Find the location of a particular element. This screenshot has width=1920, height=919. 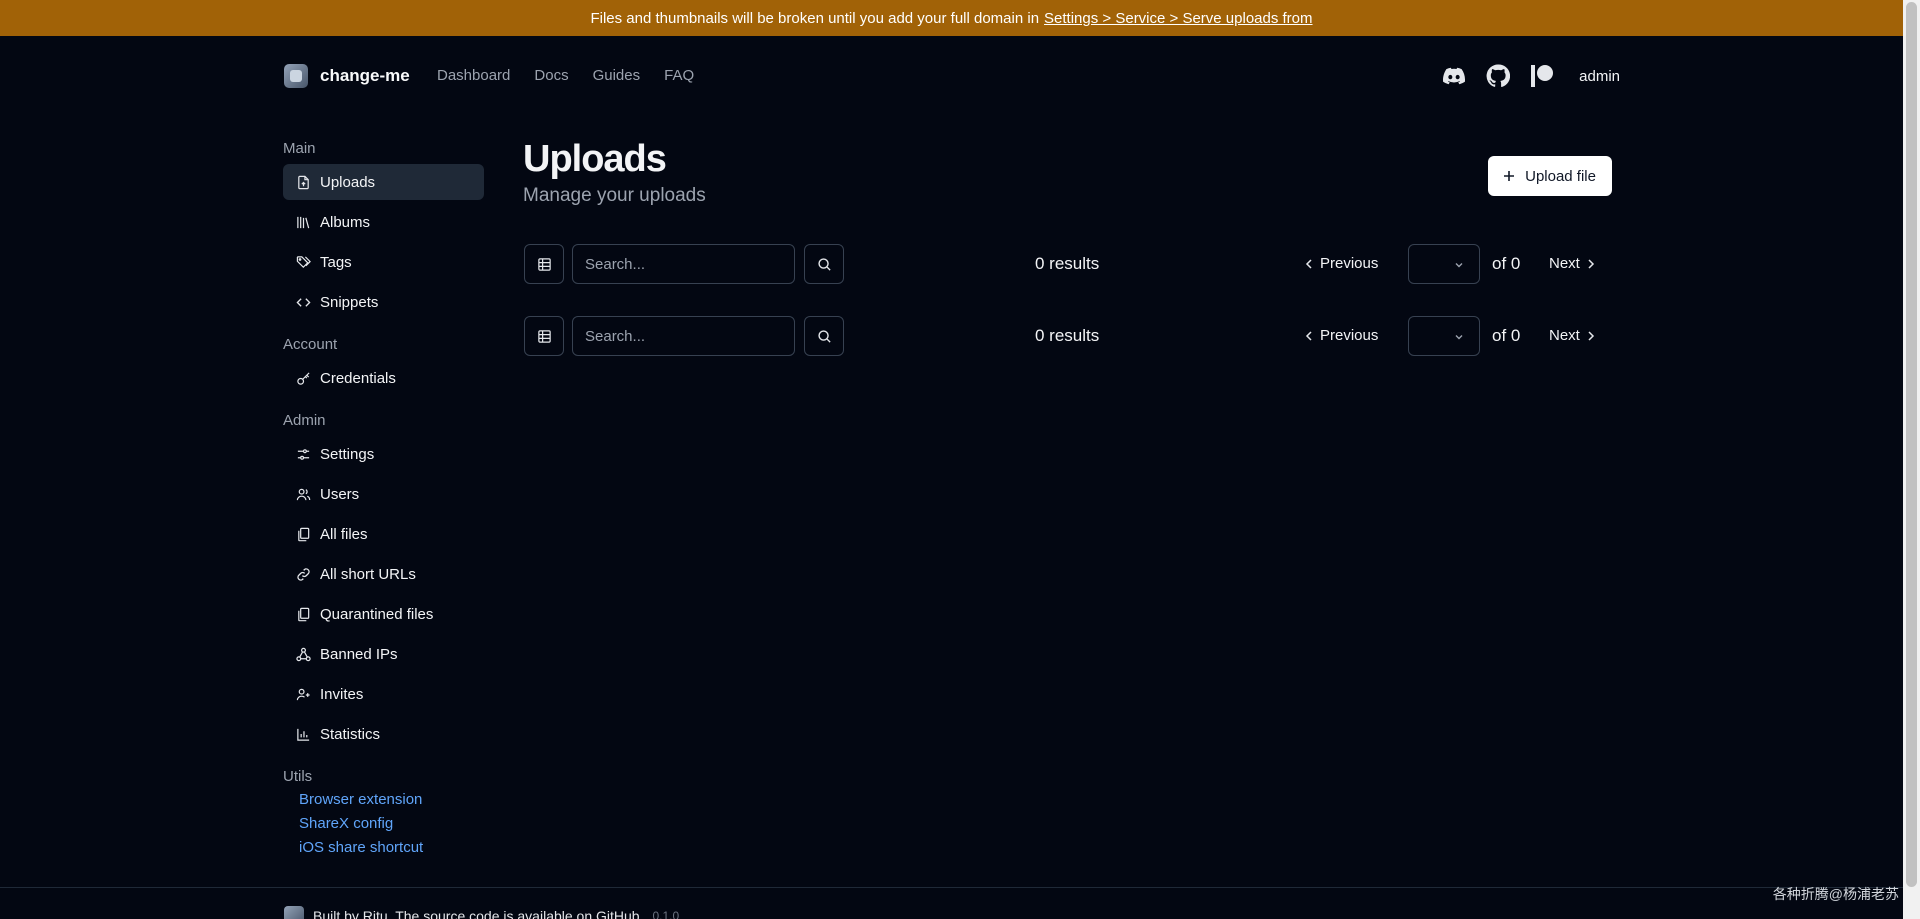

upload-file-label: Upload file is located at coordinates (1560, 176).